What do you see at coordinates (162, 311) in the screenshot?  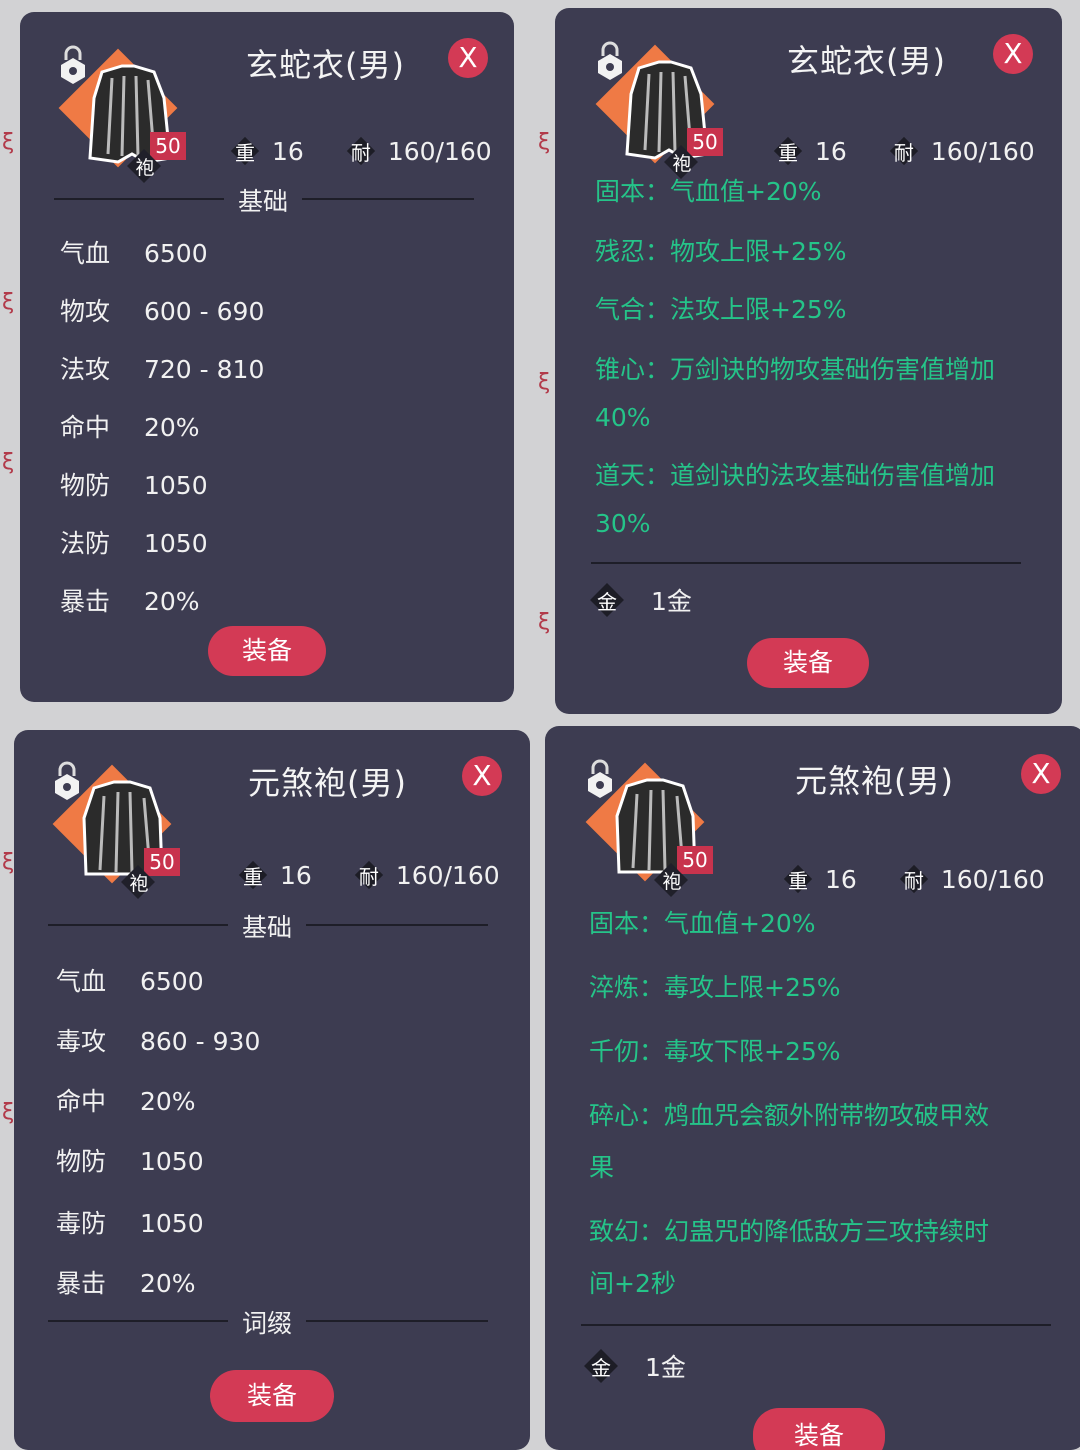 I see `stat-row: 物攻 600 - 690` at bounding box center [162, 311].